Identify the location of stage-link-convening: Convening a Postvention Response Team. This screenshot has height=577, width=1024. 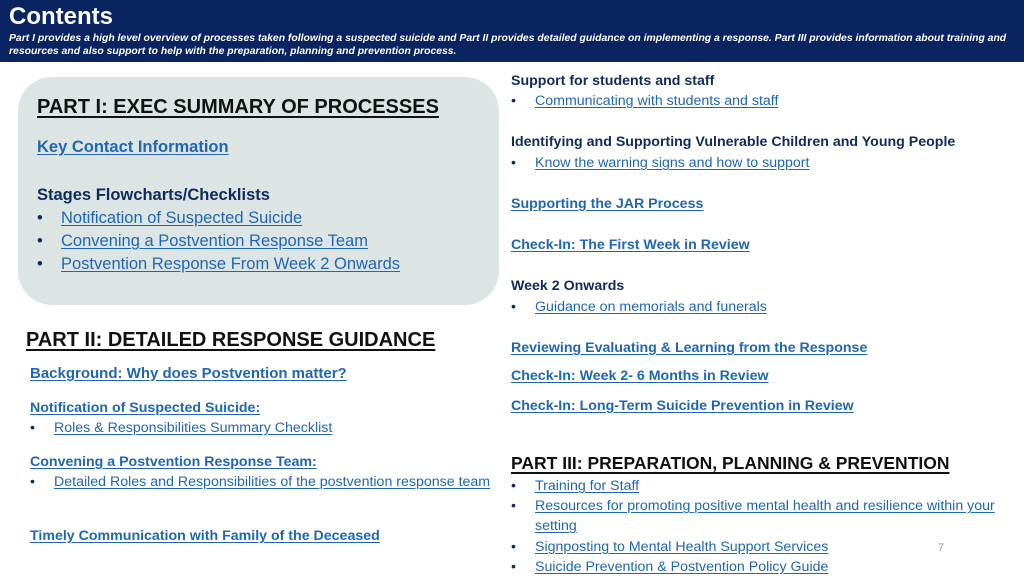
(214, 241).